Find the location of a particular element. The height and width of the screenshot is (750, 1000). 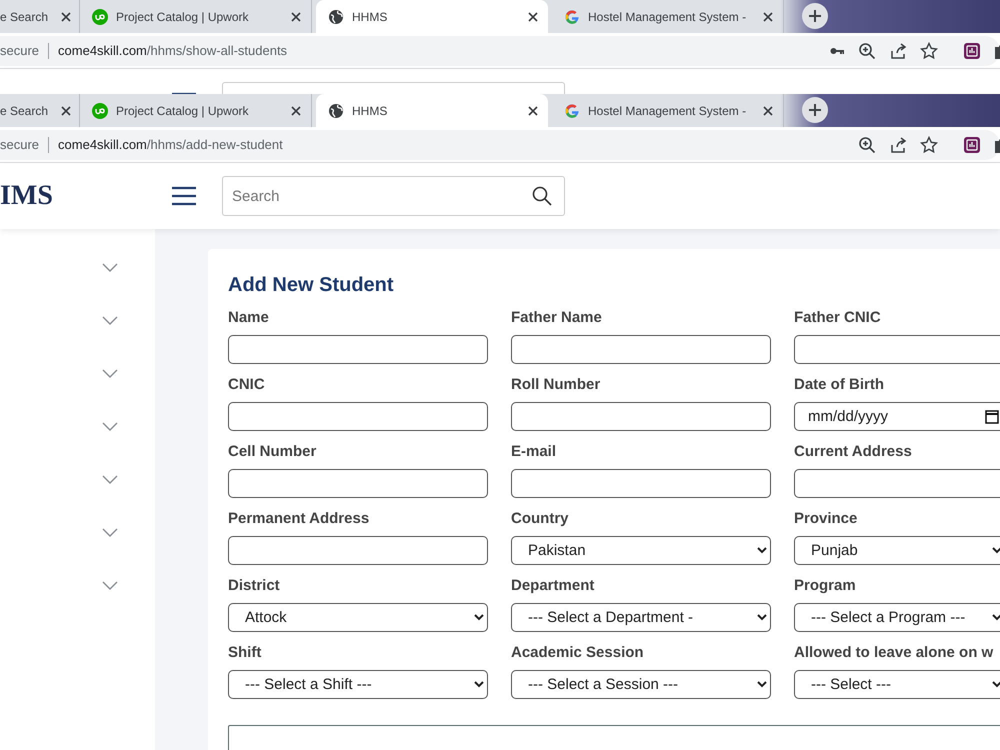

dropdown: --- Select a Department - is located at coordinates (641, 617).